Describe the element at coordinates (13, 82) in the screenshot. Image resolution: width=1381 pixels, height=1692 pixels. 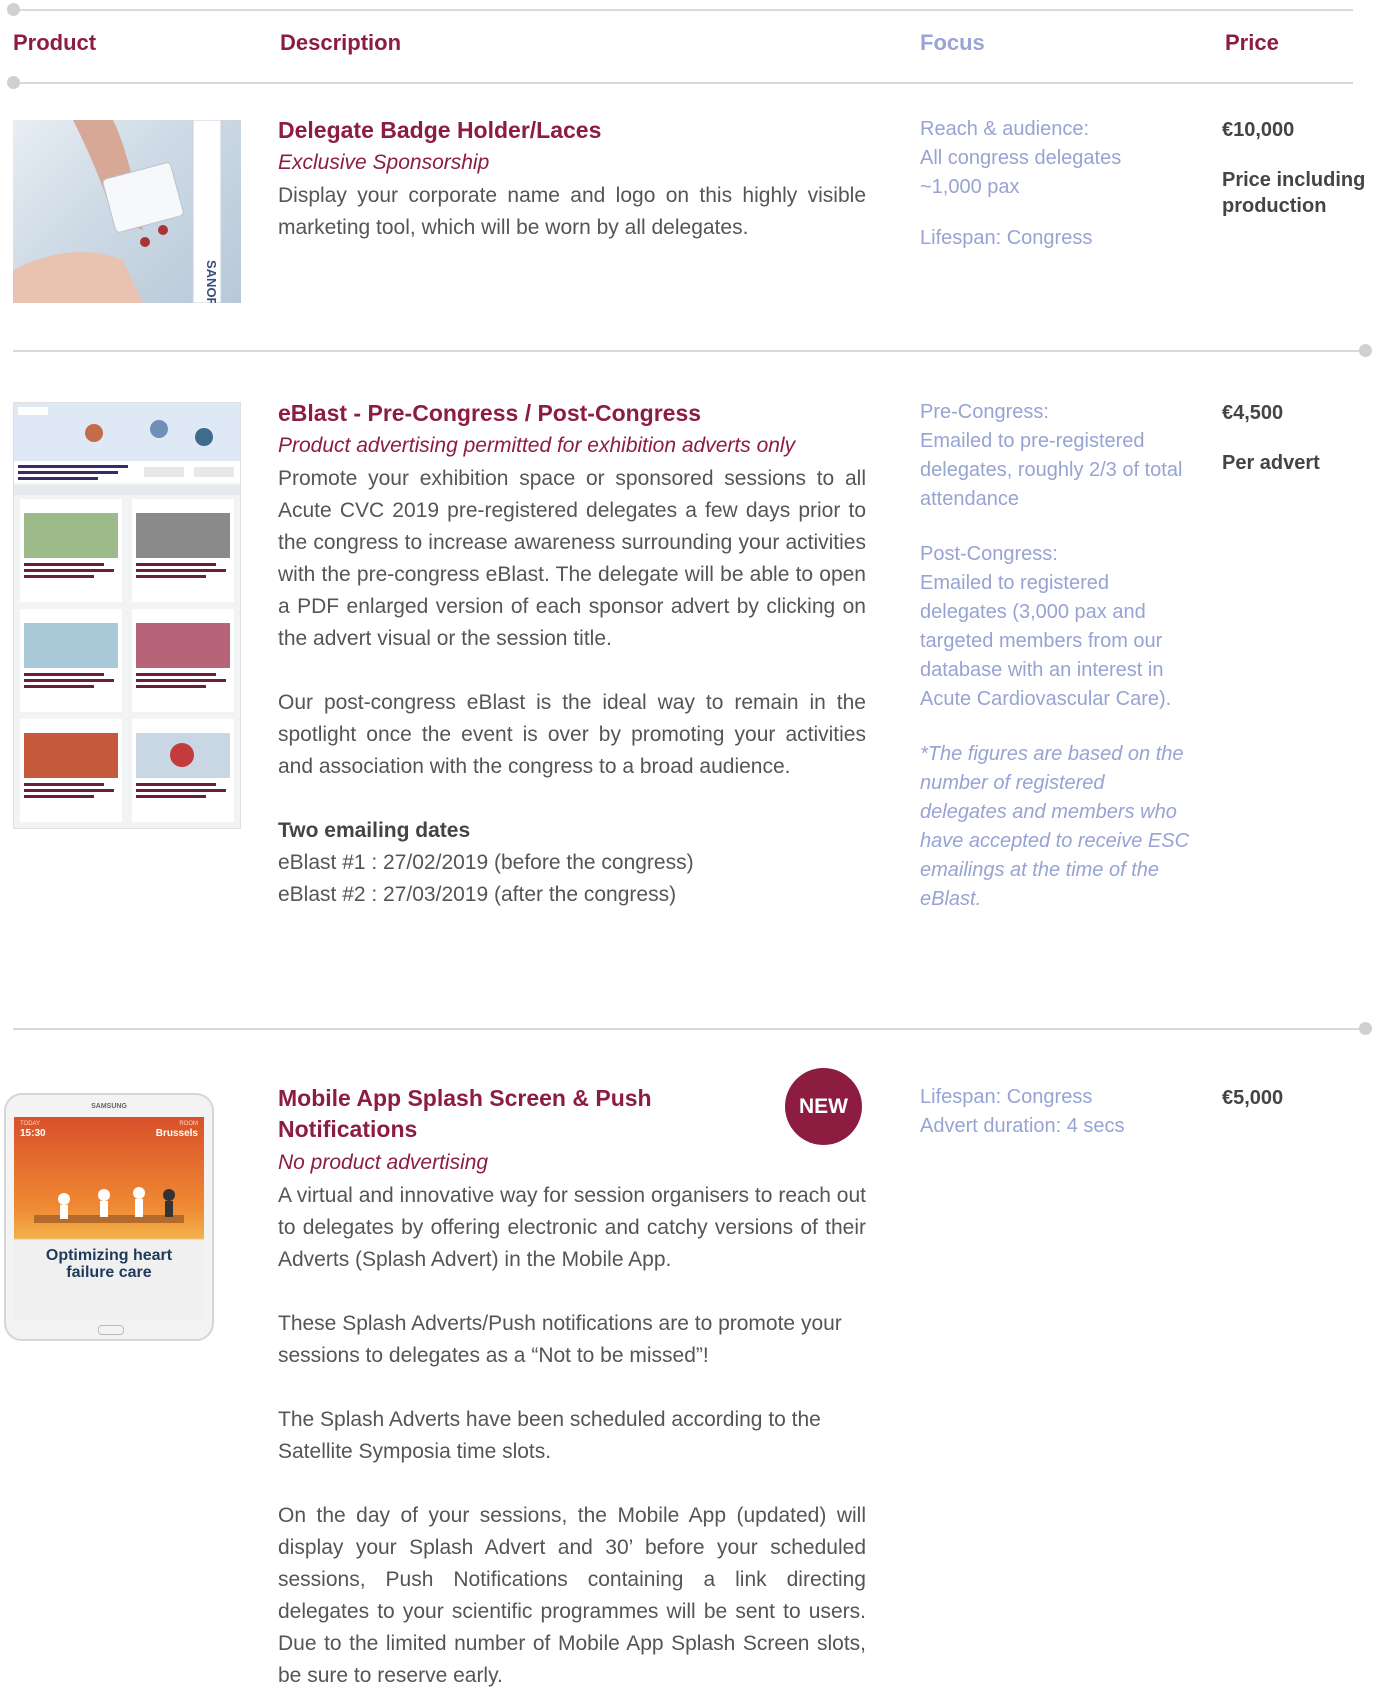
I see `header-rule-dot` at that location.